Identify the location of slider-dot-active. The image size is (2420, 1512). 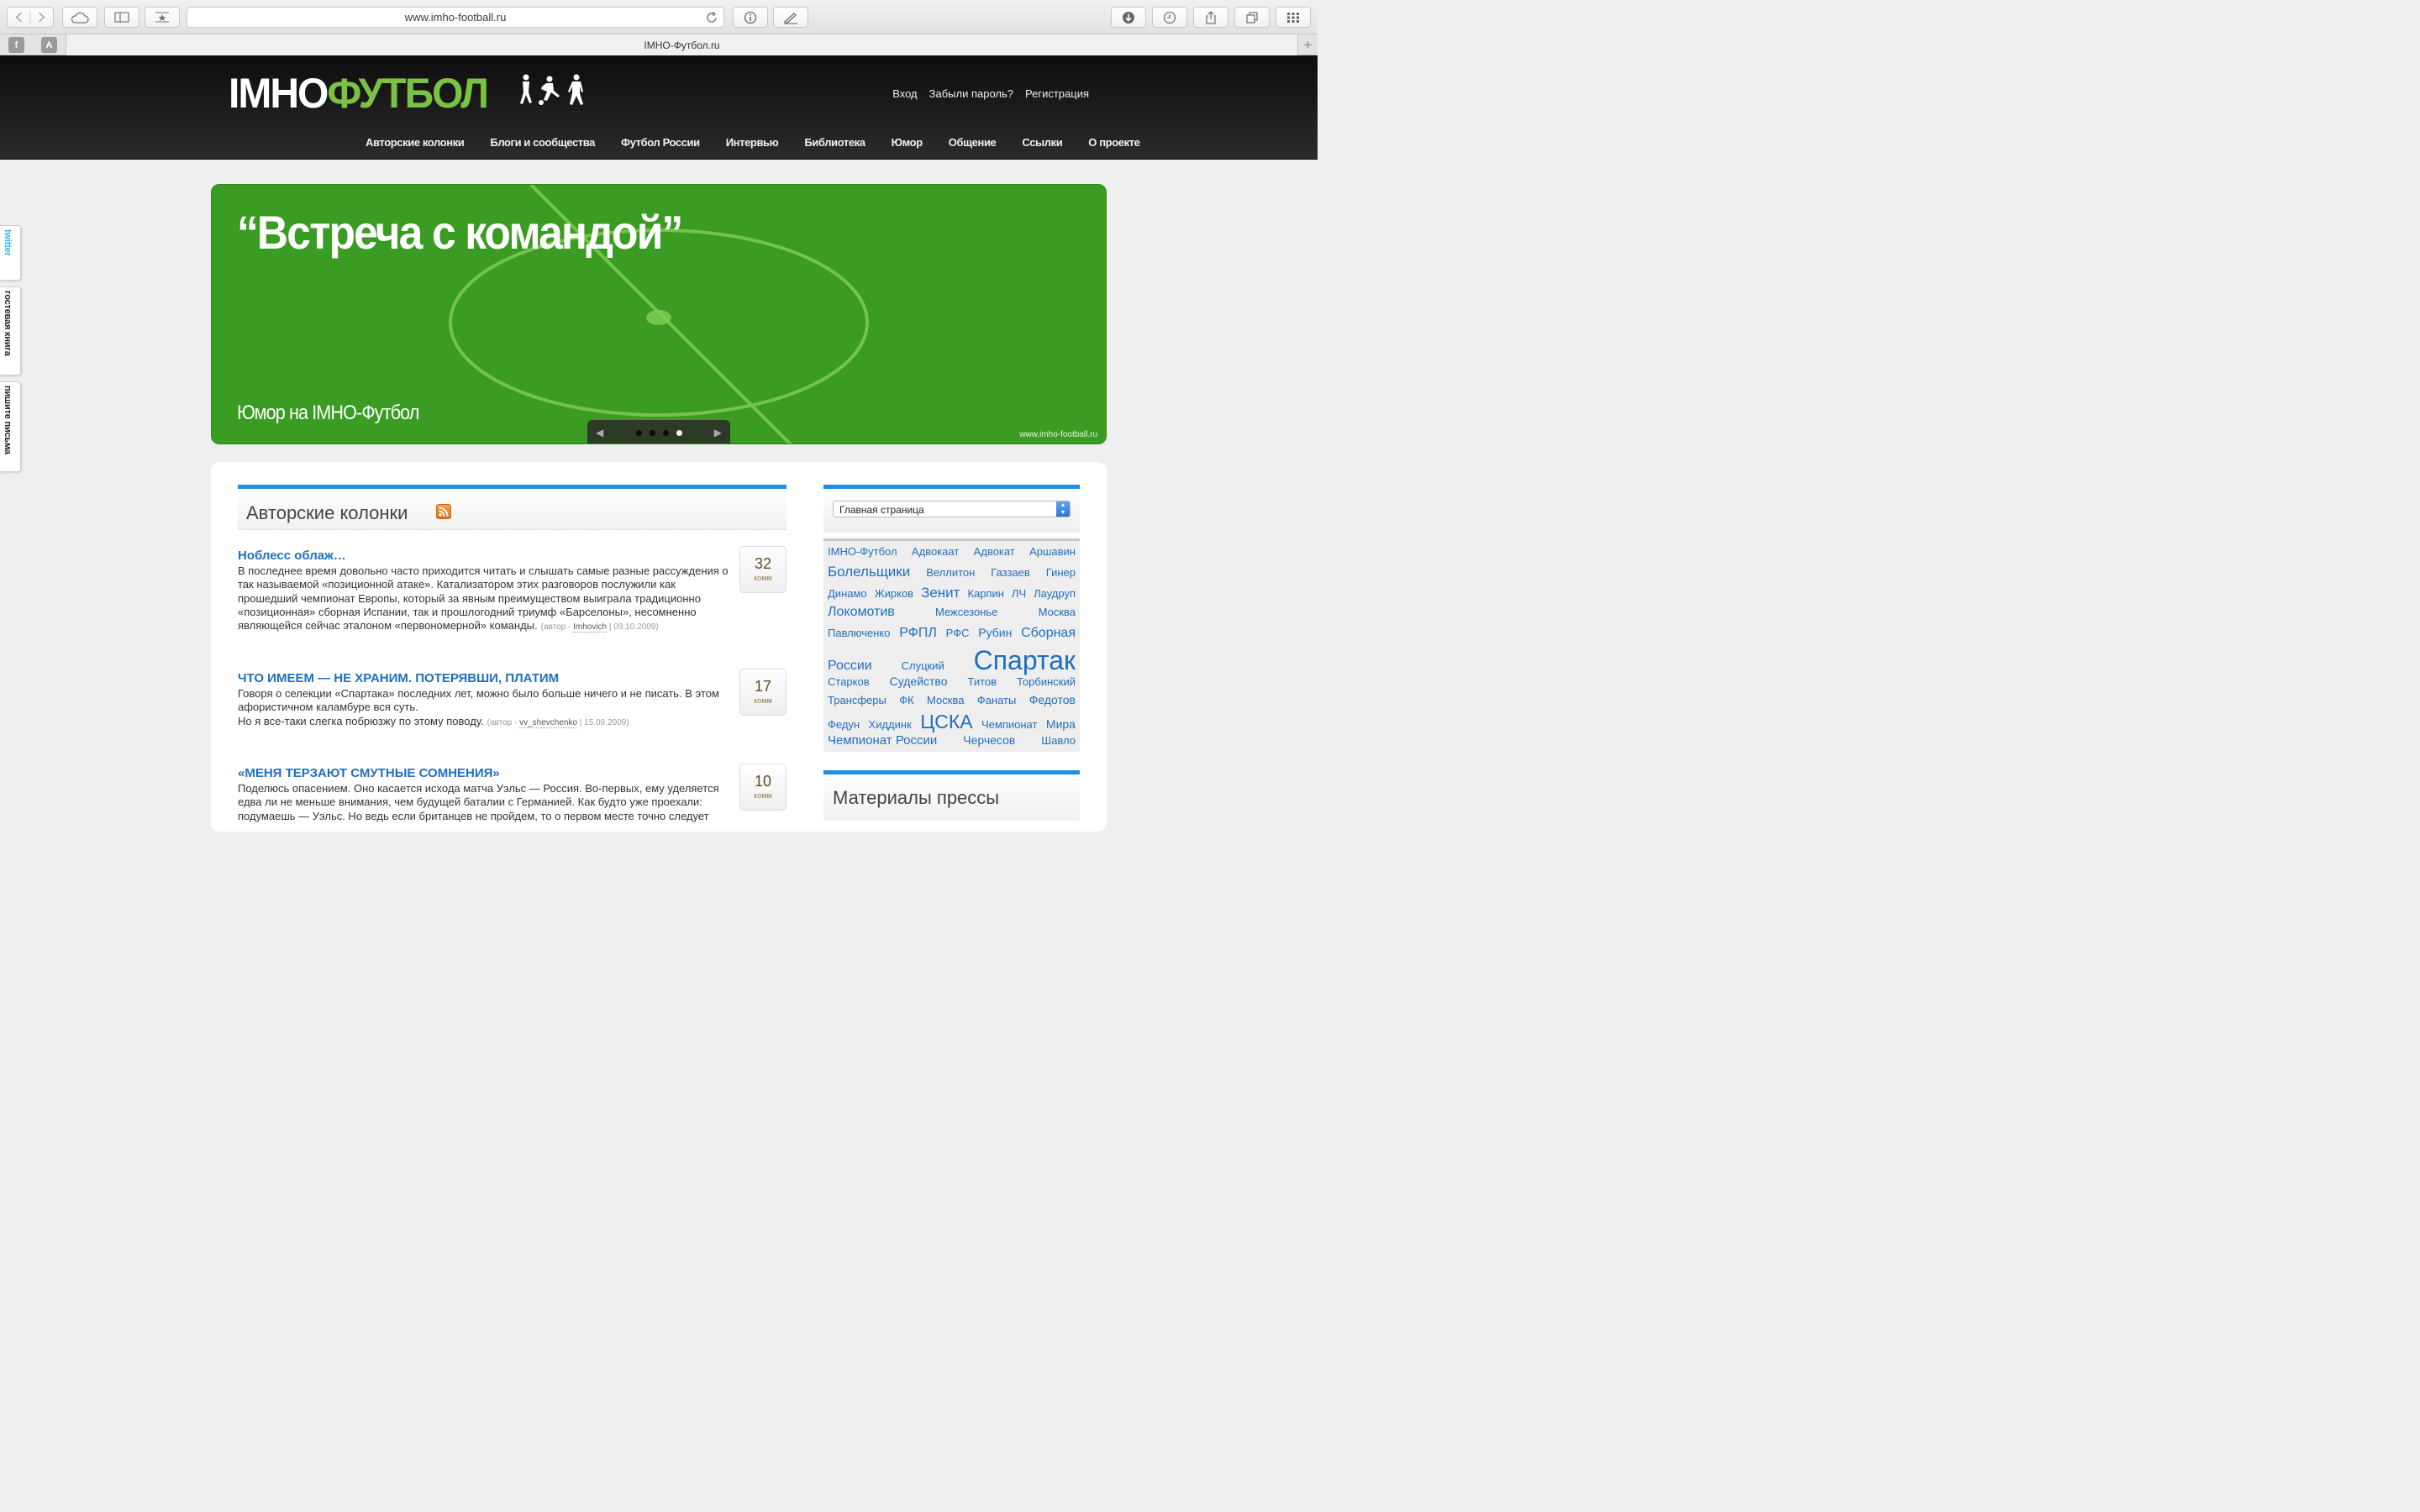
(679, 432).